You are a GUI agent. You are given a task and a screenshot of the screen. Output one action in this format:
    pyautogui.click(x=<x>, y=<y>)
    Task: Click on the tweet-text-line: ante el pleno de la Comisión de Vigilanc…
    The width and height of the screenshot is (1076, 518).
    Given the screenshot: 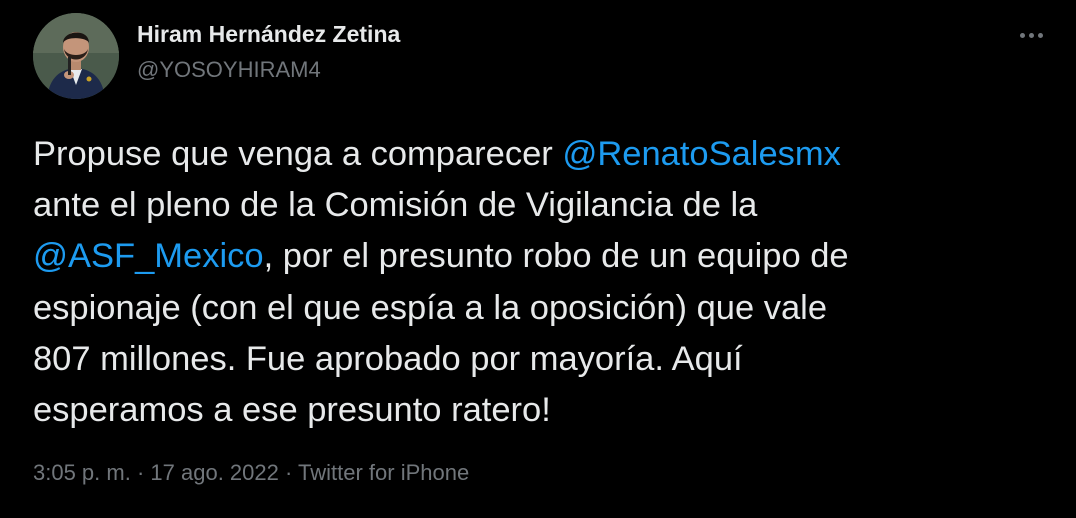 What is the action you would take?
    pyautogui.click(x=538, y=205)
    